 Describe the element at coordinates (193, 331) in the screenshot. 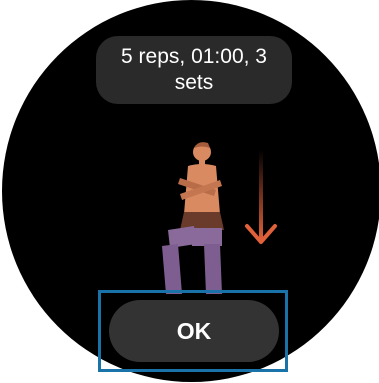

I see `ok-button-highlight` at that location.